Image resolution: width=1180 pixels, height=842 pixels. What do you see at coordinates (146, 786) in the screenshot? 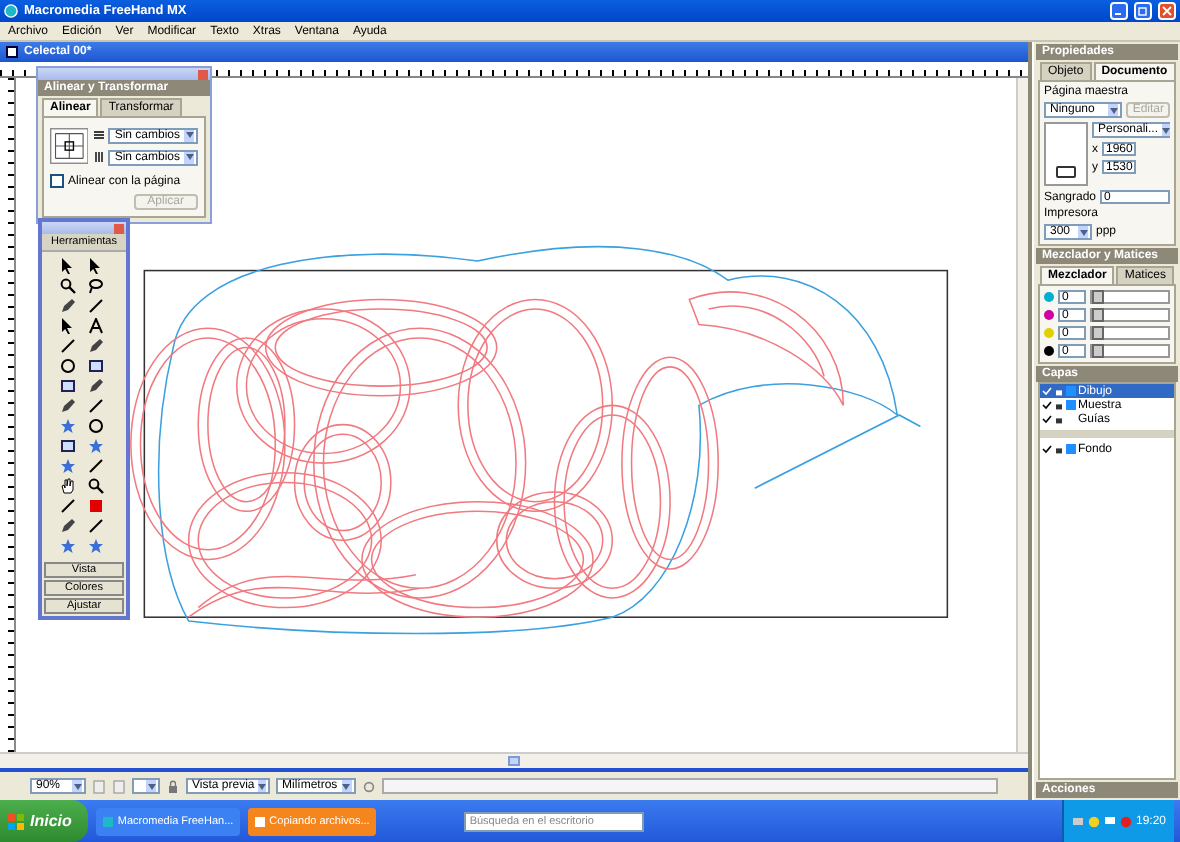
I see `page-dropdown` at bounding box center [146, 786].